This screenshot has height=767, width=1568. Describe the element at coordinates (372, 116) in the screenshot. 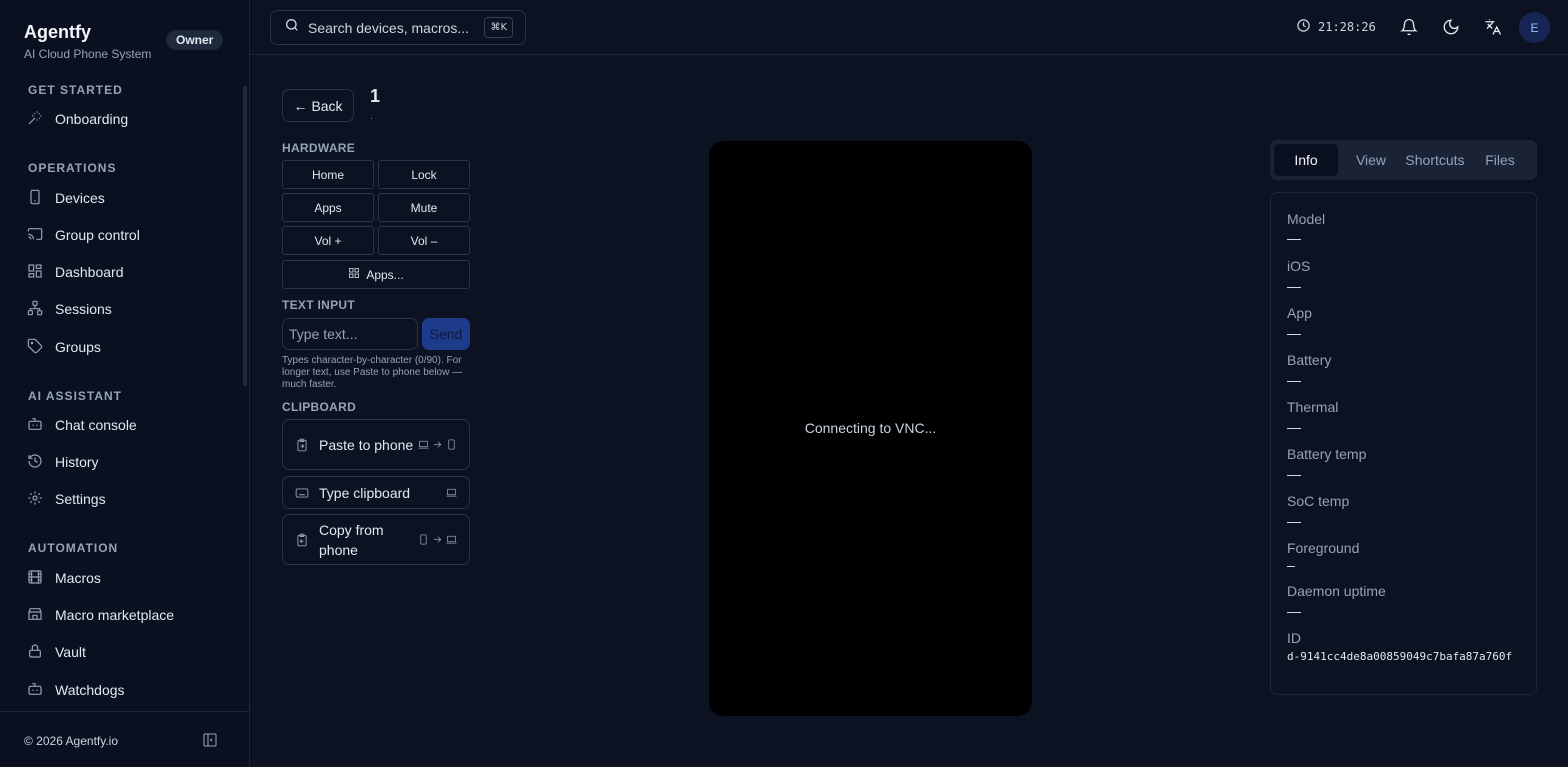

I see `device-subtitle: .` at that location.